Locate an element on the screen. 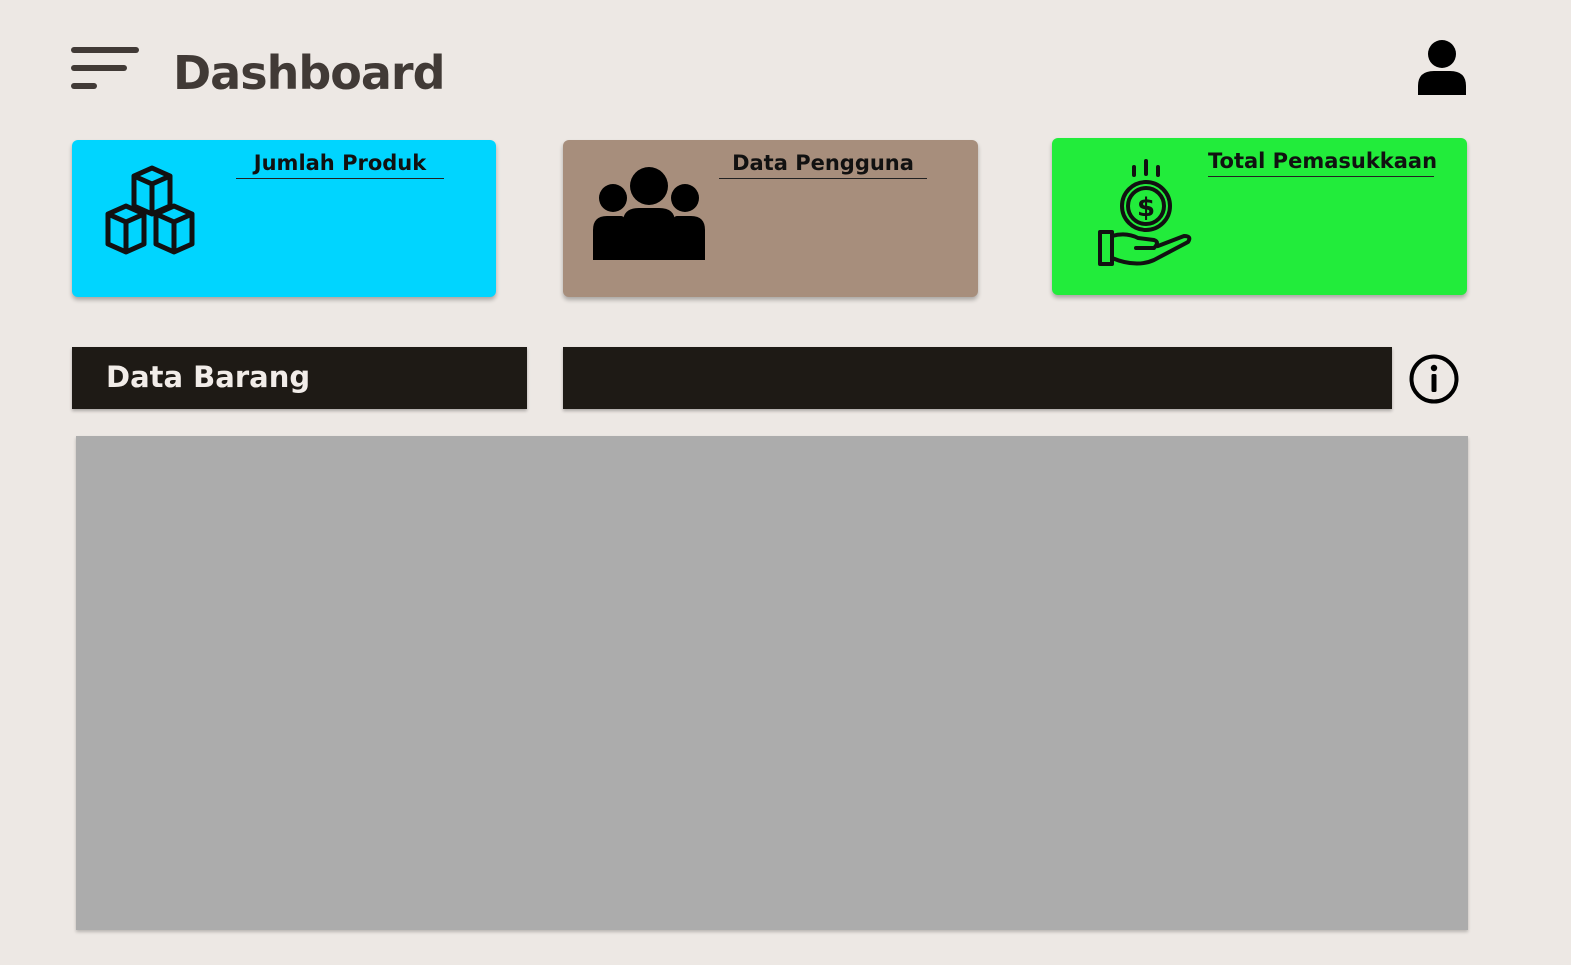 Image resolution: width=1571 pixels, height=965 pixels. user-icon is located at coordinates (1442, 67).